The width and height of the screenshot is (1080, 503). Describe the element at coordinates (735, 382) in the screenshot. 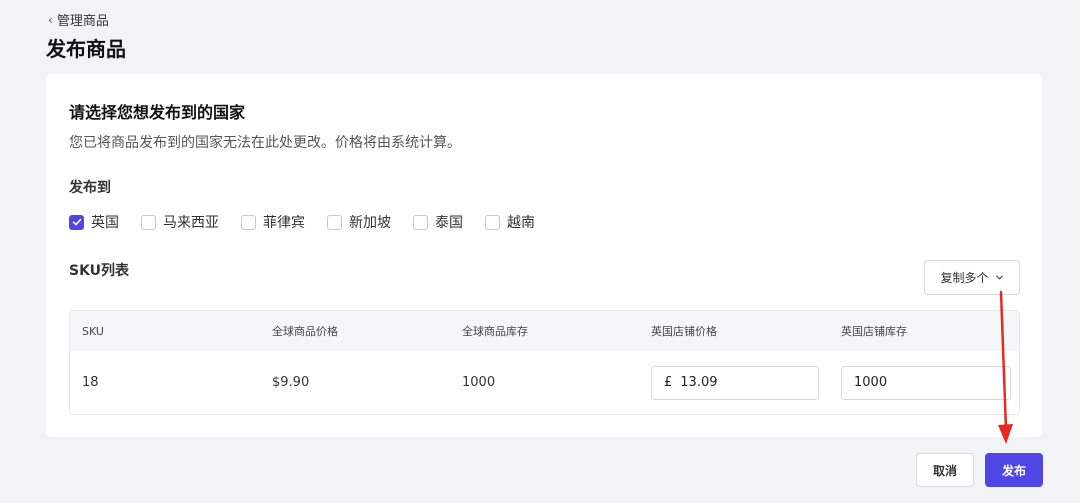

I see `uk-price-input: £ 13.09` at that location.